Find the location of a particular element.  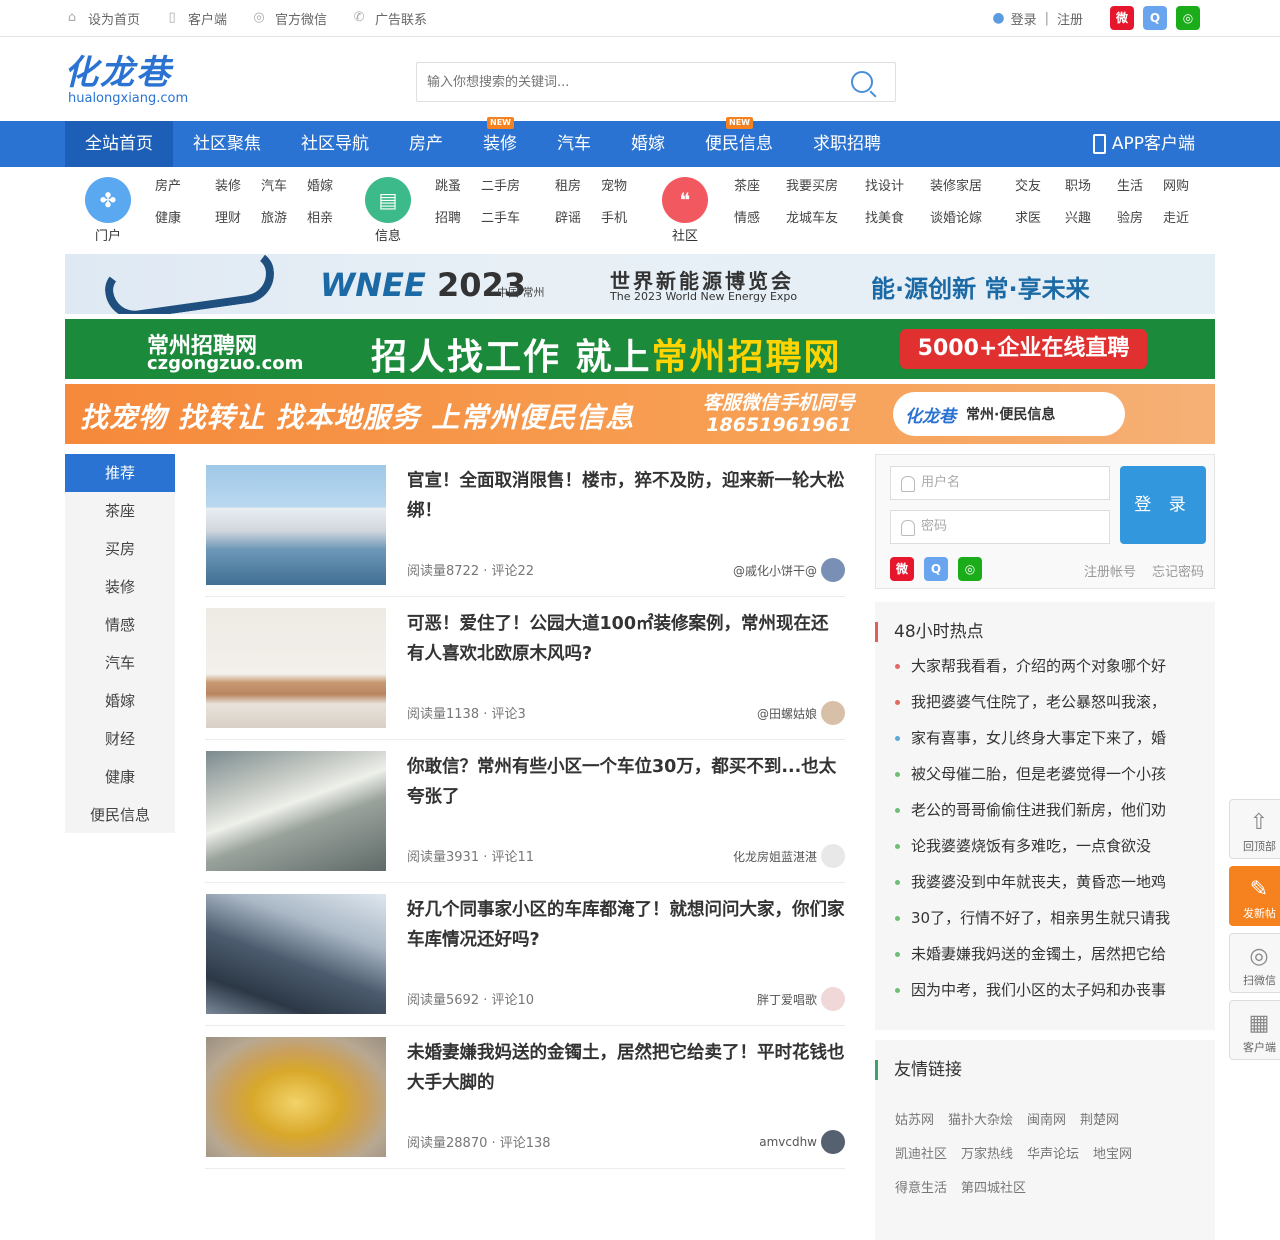

new-post-button: ✎ 发新帖 is located at coordinates (1254, 896).